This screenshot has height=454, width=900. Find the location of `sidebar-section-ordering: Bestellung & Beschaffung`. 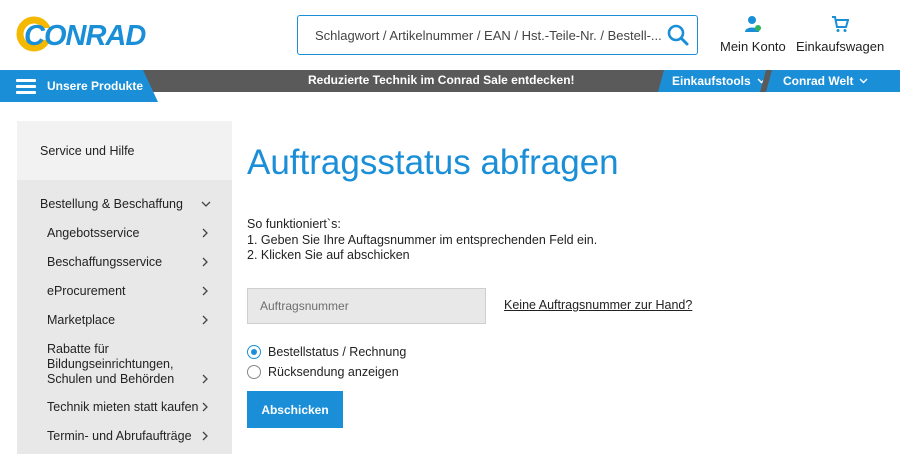

sidebar-section-ordering: Bestellung & Beschaffung is located at coordinates (124, 204).